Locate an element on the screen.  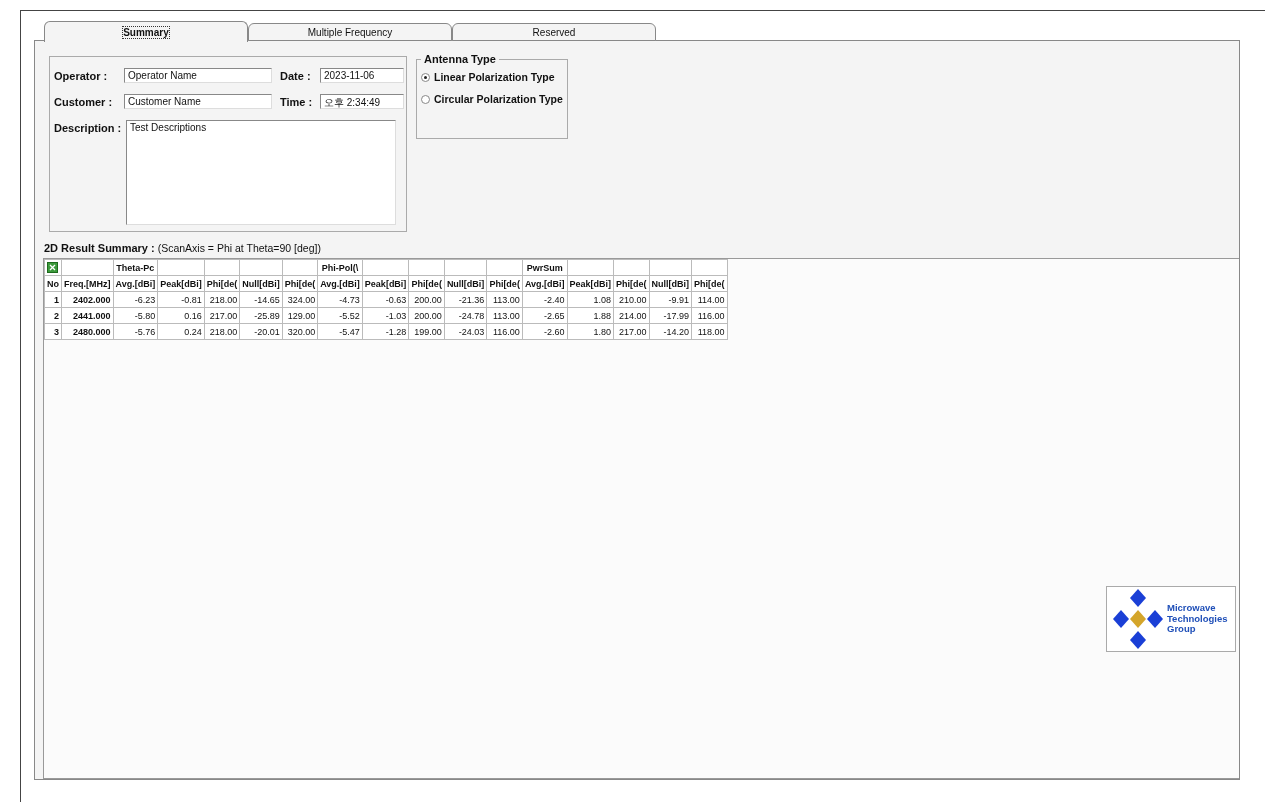
table-cell: -5.47 is located at coordinates (340, 331).